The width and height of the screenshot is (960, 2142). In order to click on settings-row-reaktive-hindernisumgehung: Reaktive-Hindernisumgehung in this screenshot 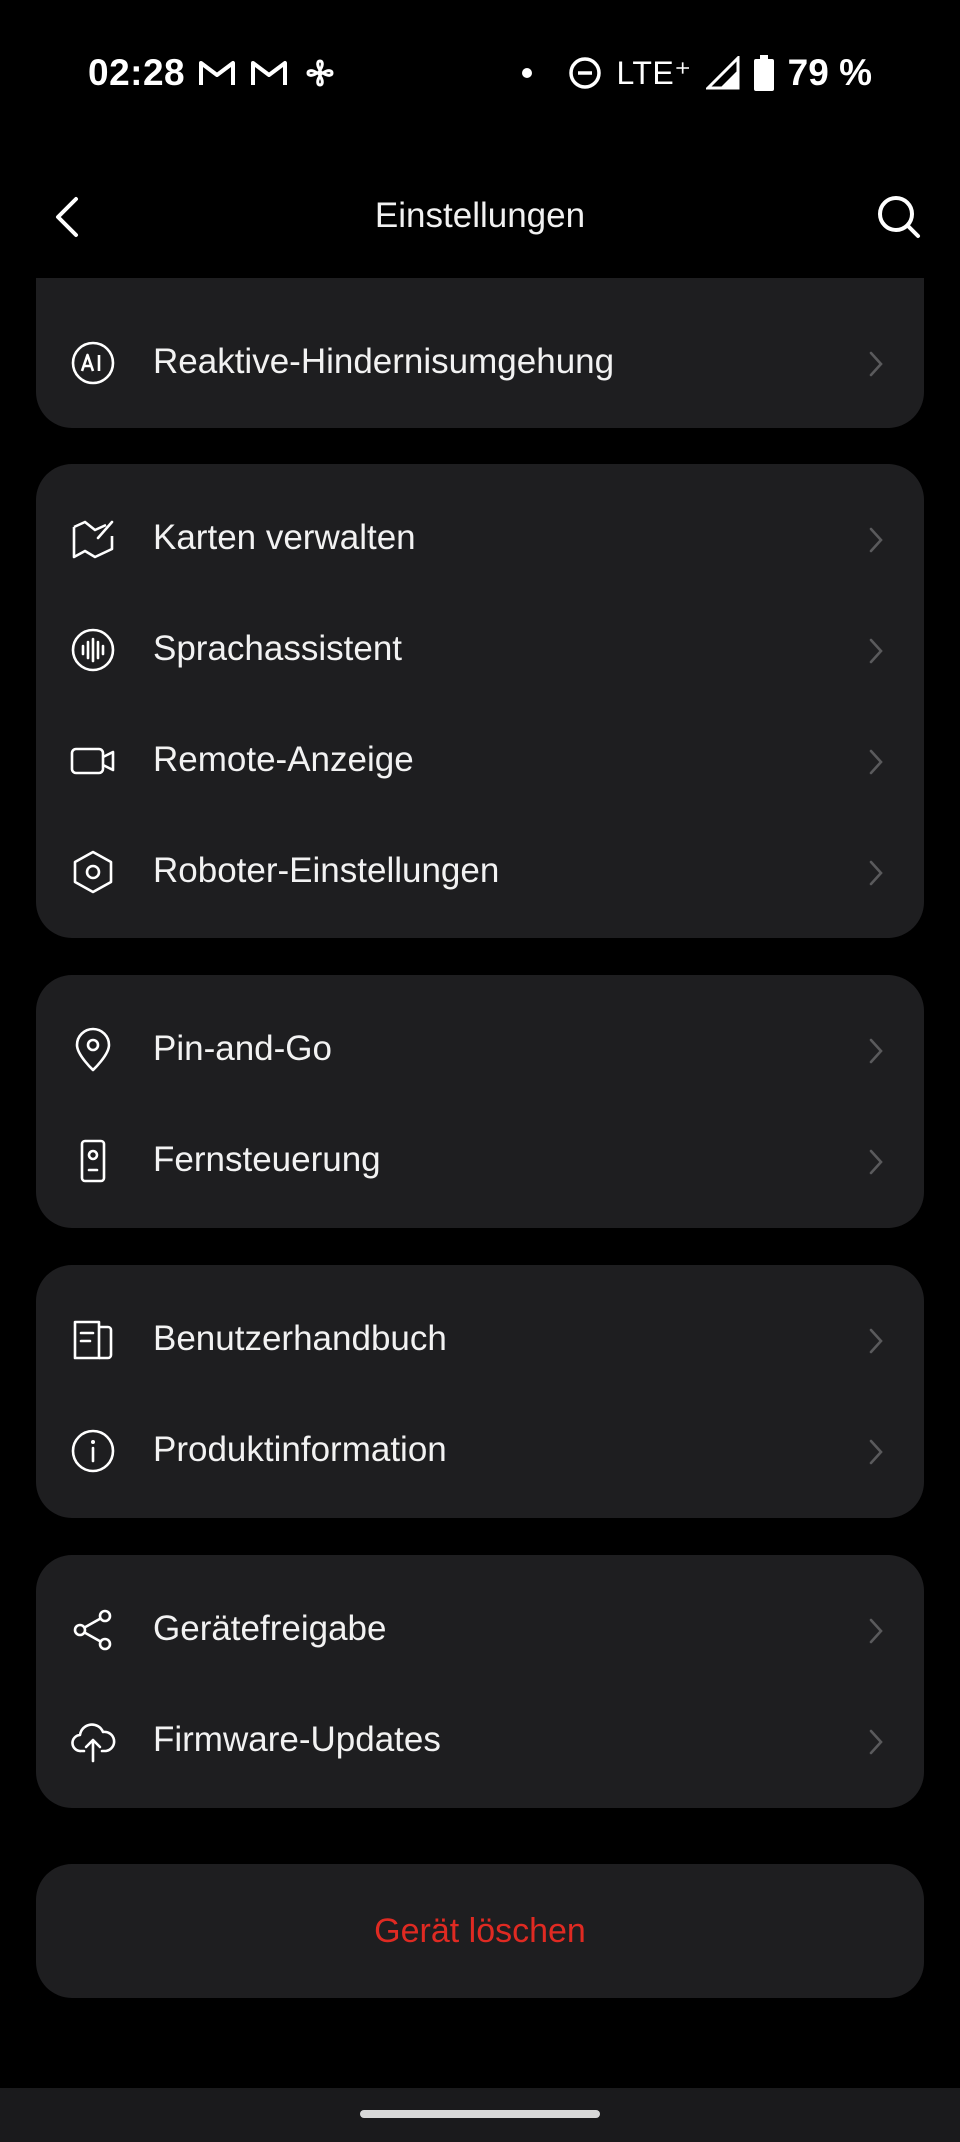, I will do `click(480, 363)`.